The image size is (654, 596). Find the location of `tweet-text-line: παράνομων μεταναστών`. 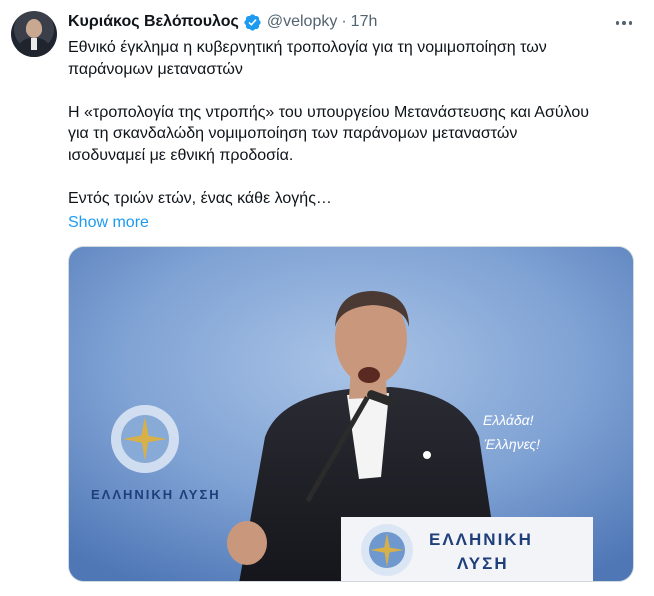

tweet-text-line: παράνομων μεταναστών is located at coordinates (155, 69).